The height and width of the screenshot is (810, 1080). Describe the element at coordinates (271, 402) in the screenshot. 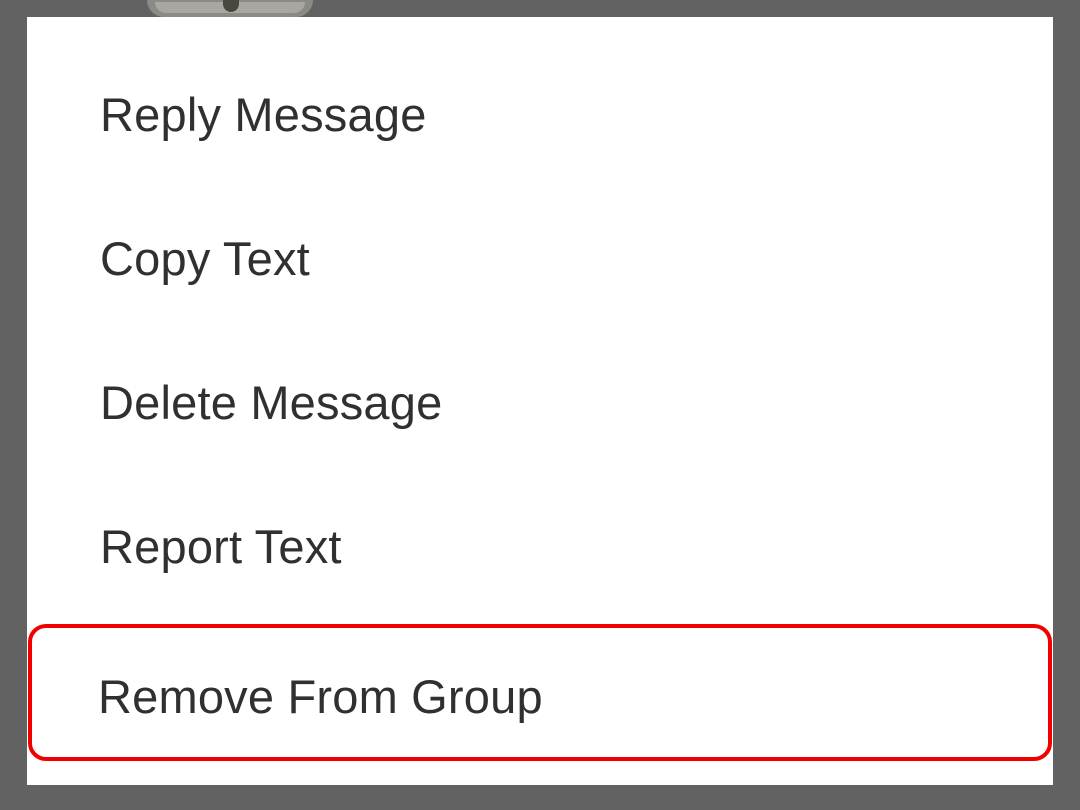

I see `menu-item-label: Delete Message` at that location.